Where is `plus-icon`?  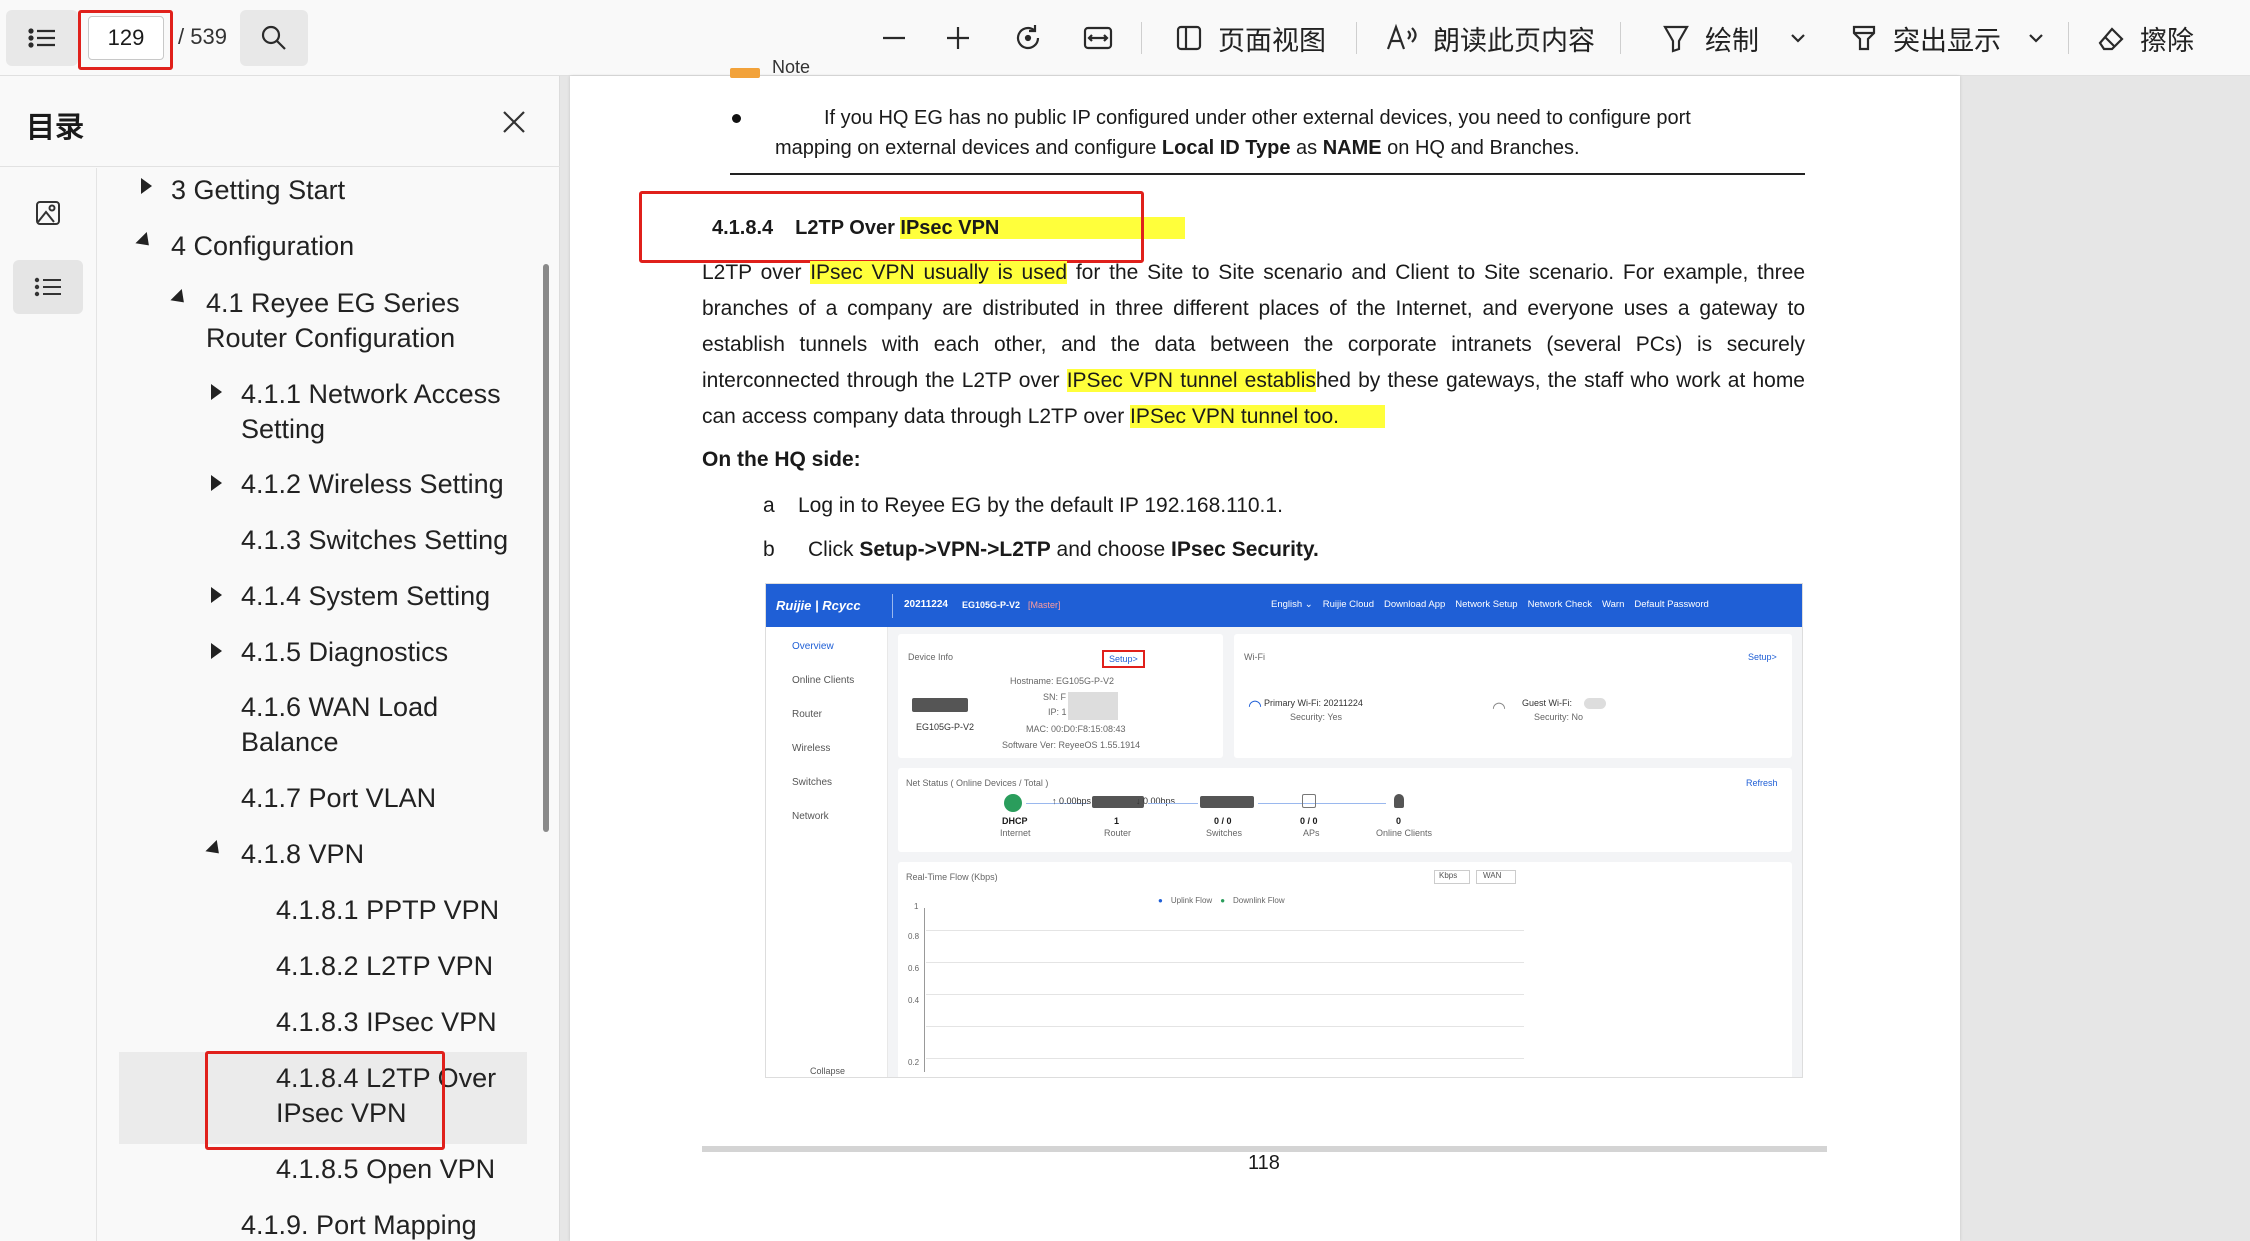
plus-icon is located at coordinates (958, 38).